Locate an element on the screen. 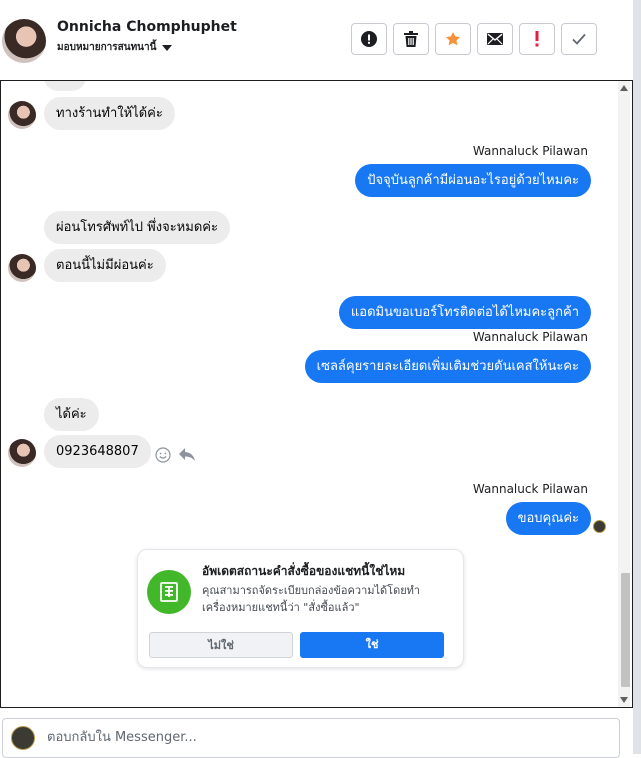 This screenshot has height=758, width=641. order-receipt-icon is located at coordinates (169, 592).